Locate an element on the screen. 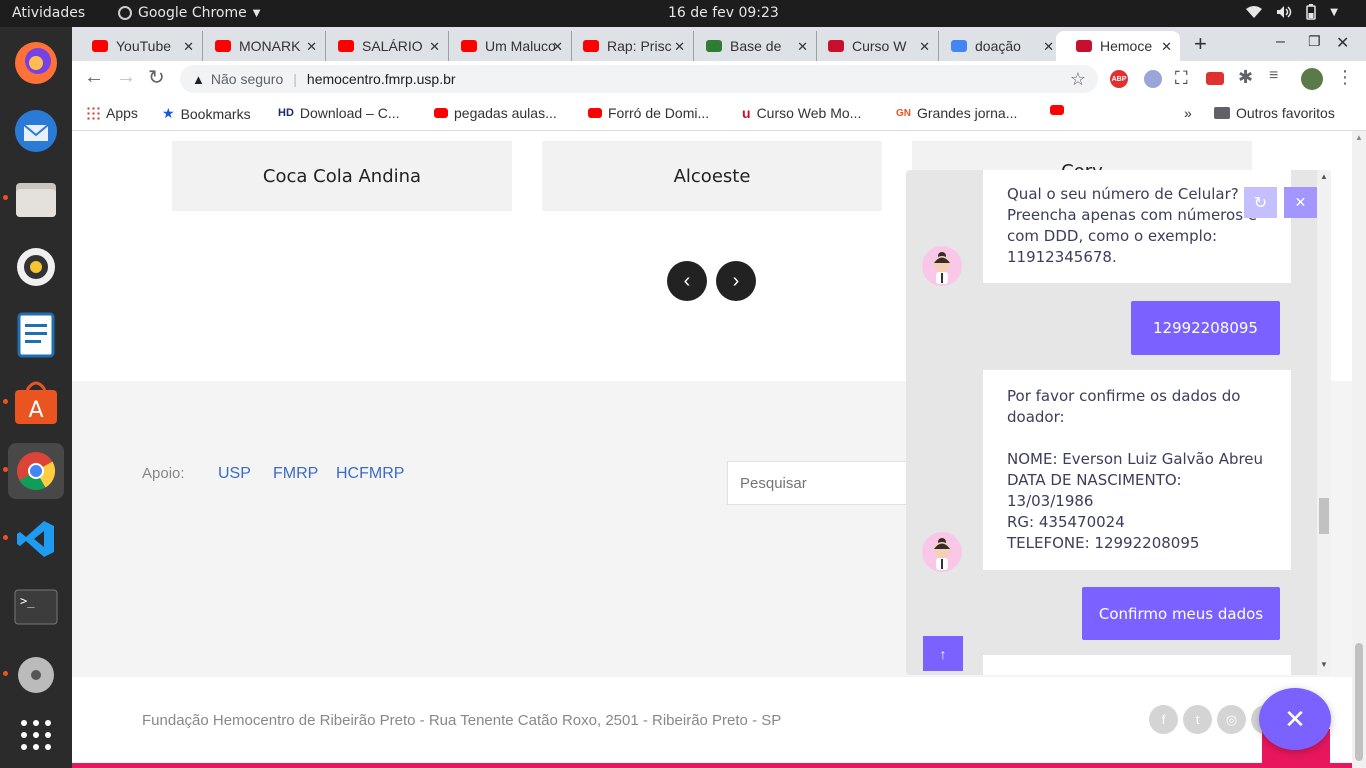 The width and height of the screenshot is (1366, 768). udemy-icon: u is located at coordinates (746, 113).